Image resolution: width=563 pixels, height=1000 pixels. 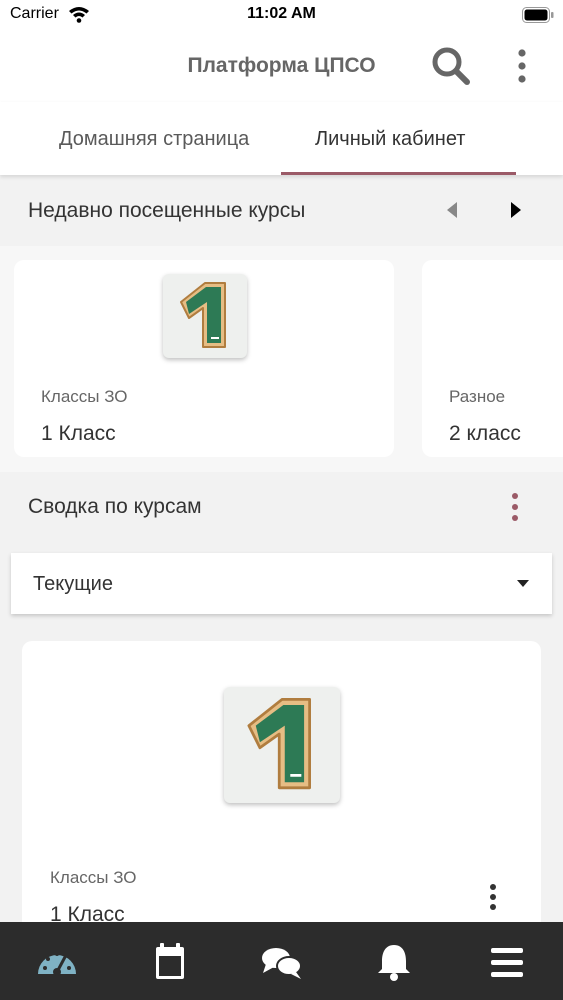 I want to click on course-filter-select: Текущие, so click(x=281, y=583).